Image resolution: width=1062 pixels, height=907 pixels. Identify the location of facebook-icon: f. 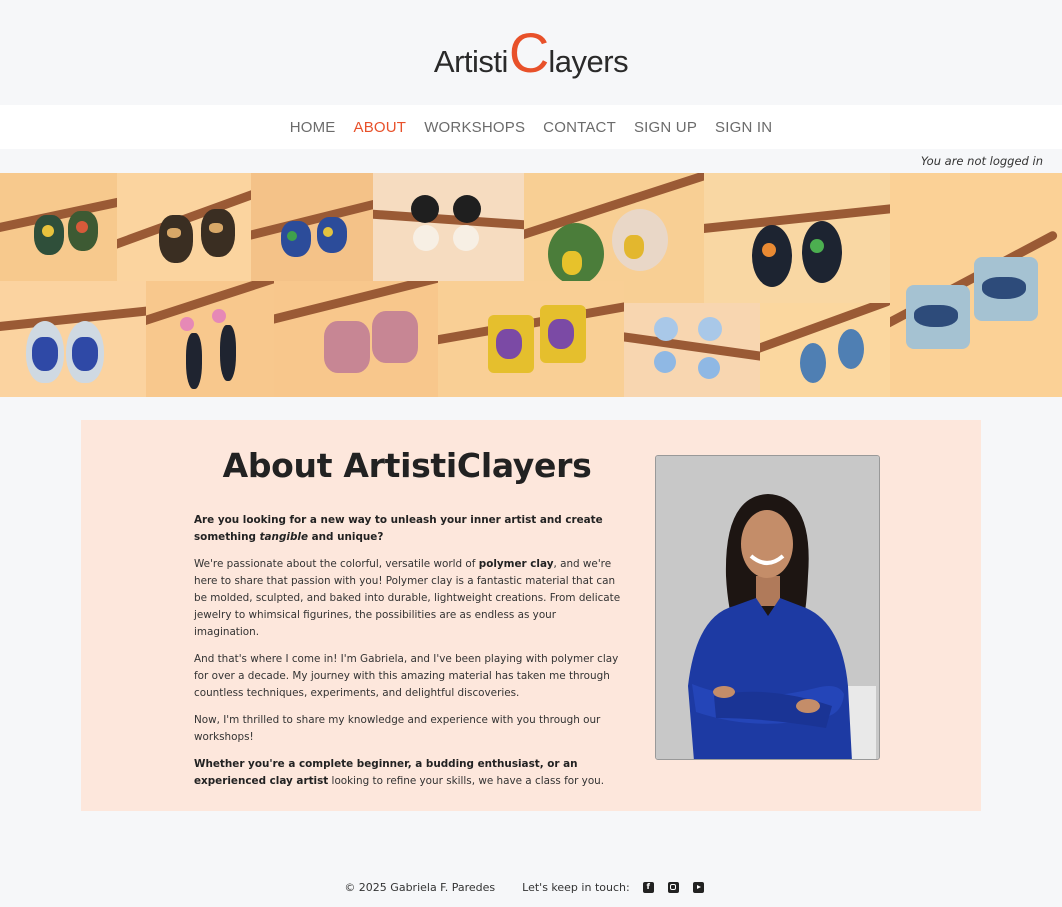
(648, 887).